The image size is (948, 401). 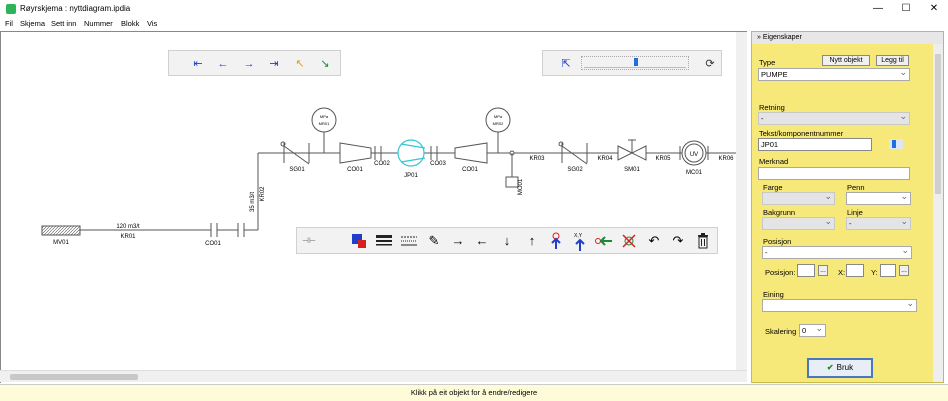 I want to click on label-uv: UV, so click(x=694, y=155).